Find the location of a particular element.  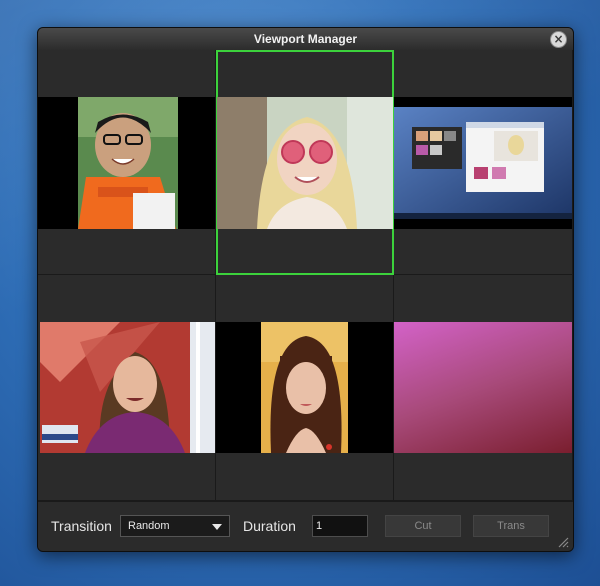

duration-label: Duration is located at coordinates (269, 526).